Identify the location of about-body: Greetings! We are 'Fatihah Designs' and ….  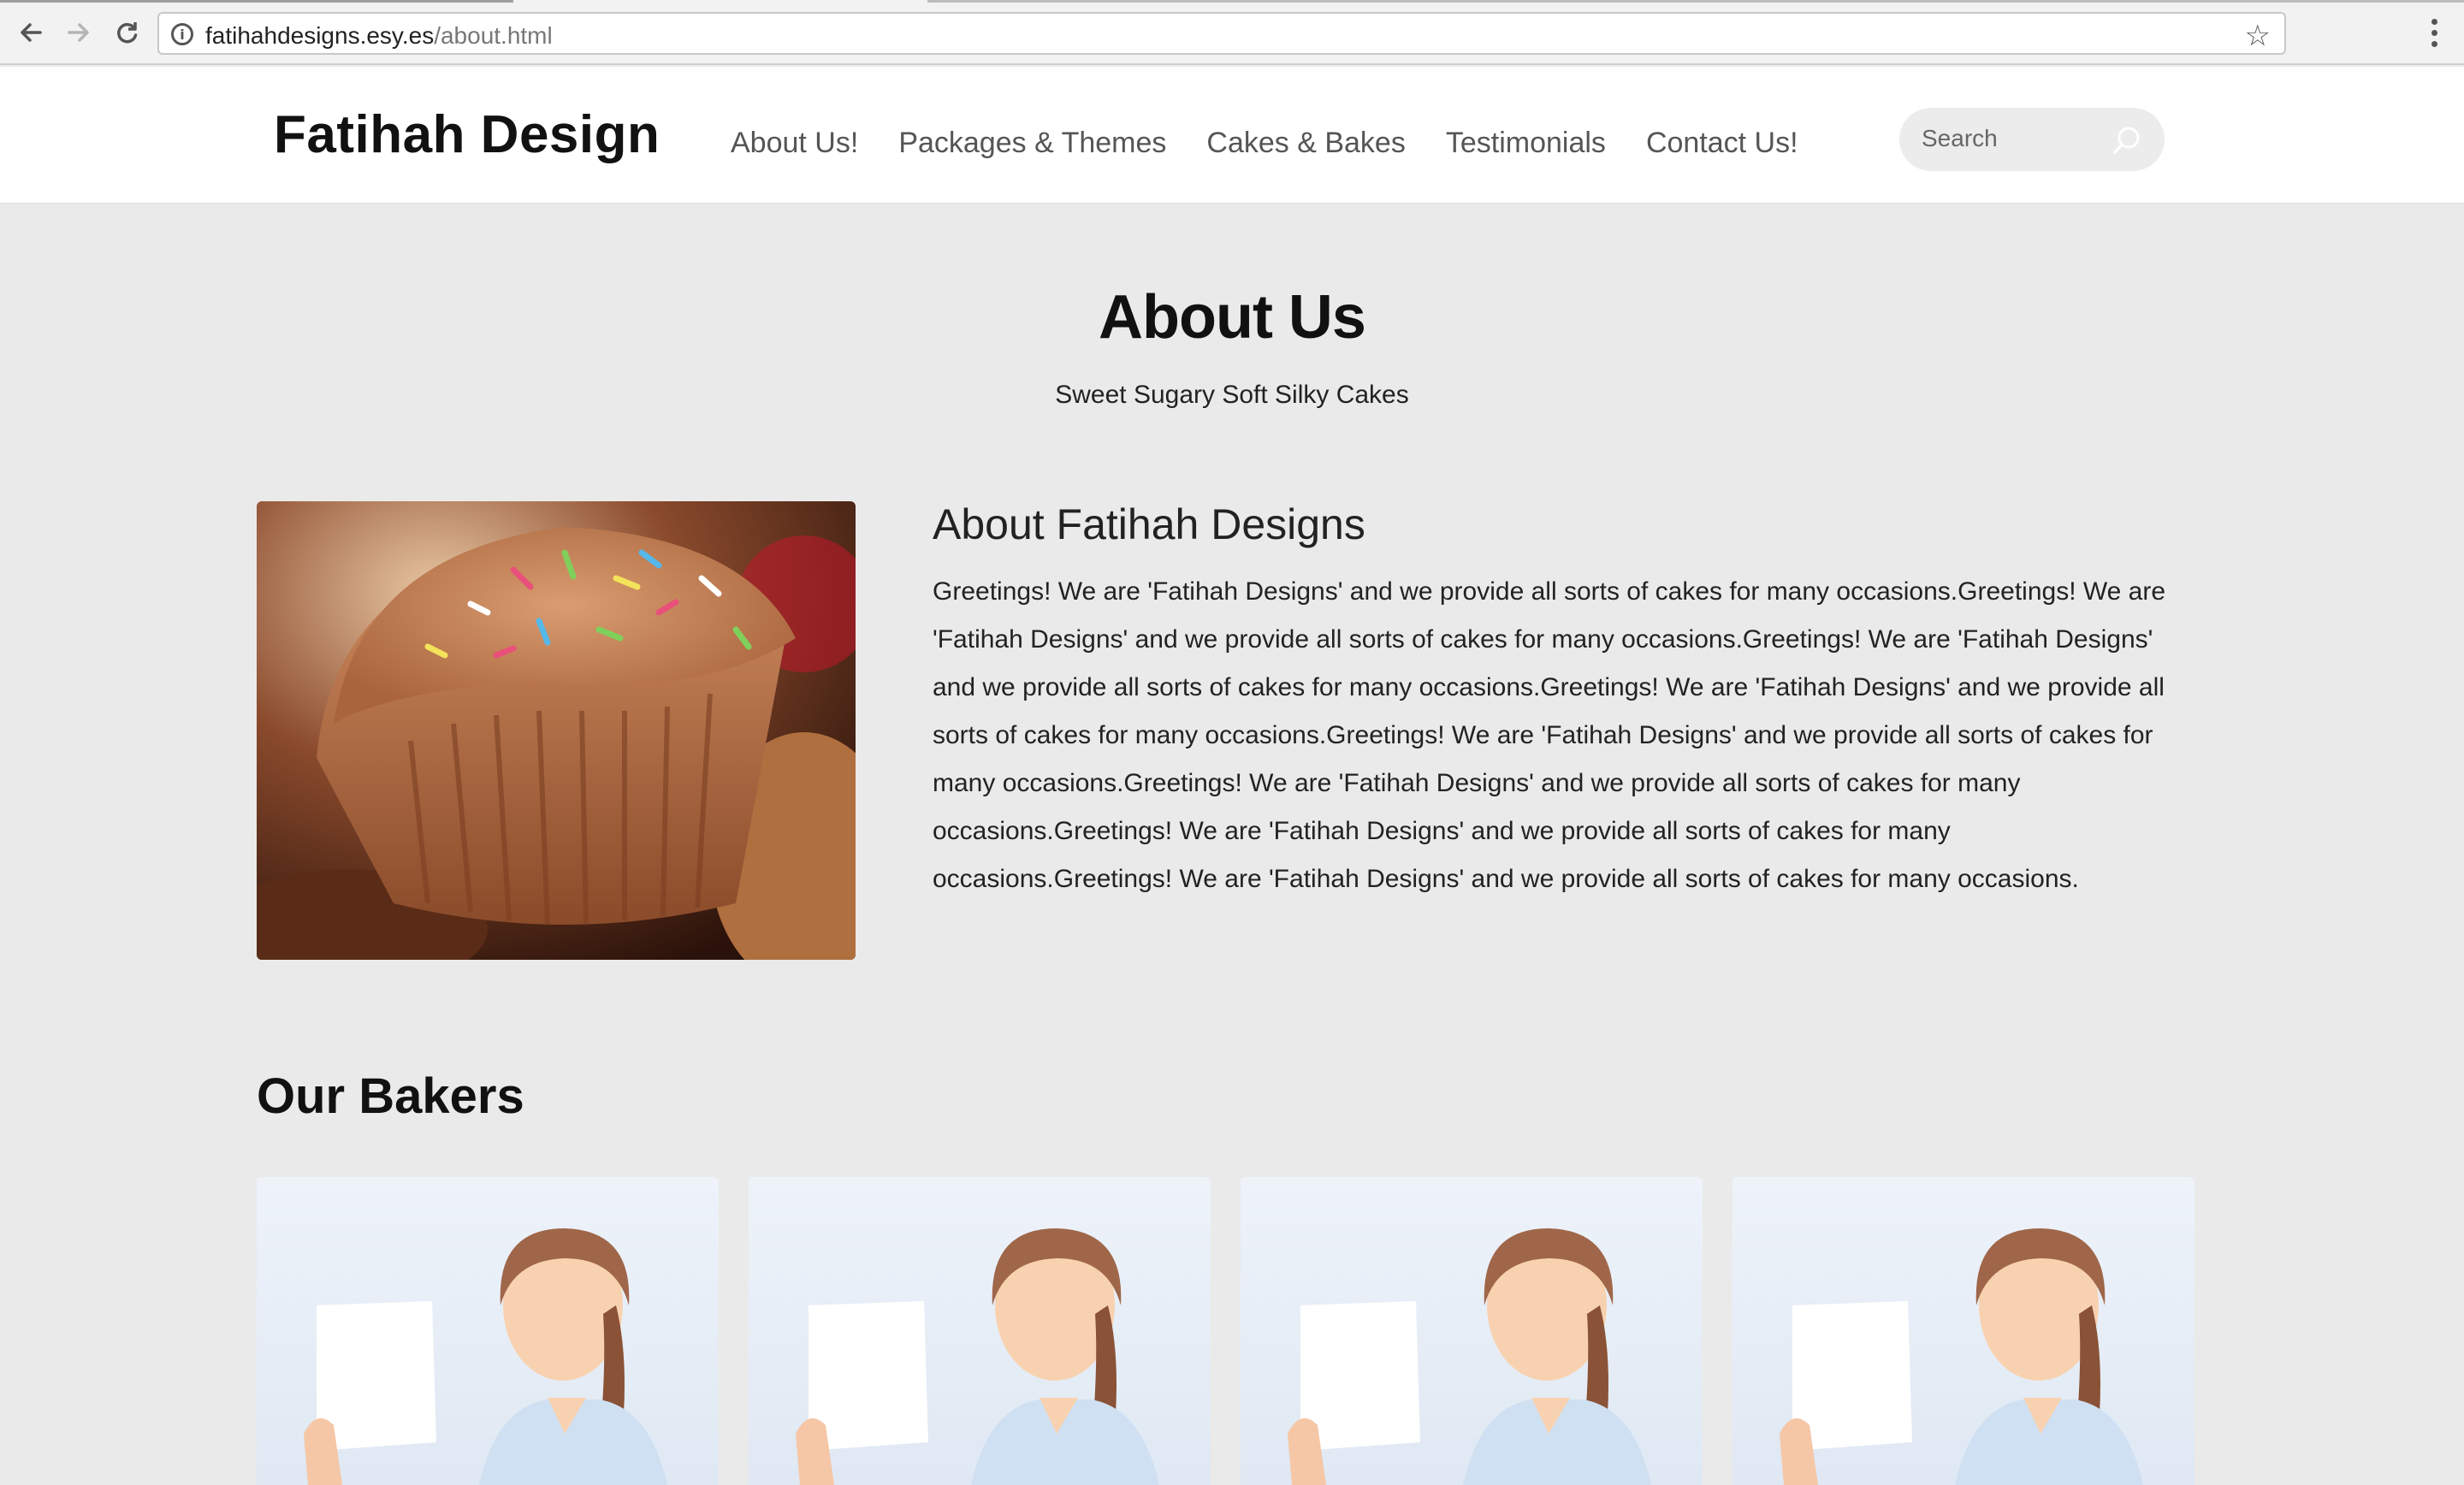
(1549, 735).